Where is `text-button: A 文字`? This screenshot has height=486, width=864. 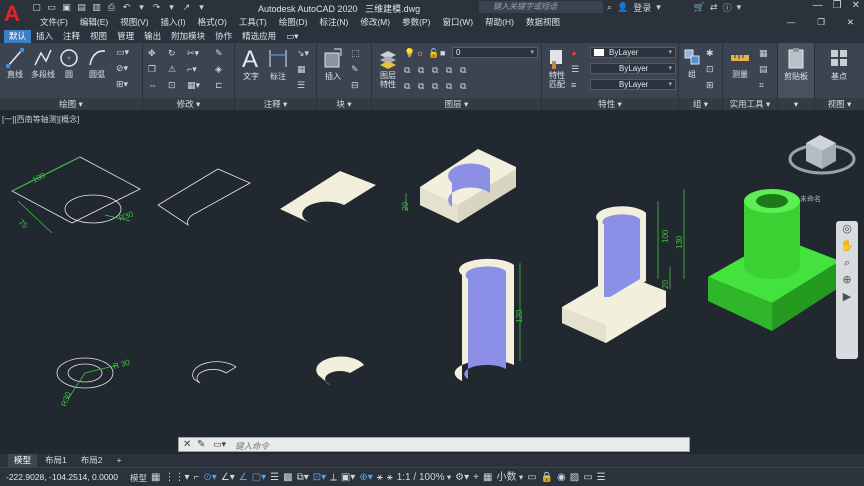
text-button: A 文字 is located at coordinates (251, 63).